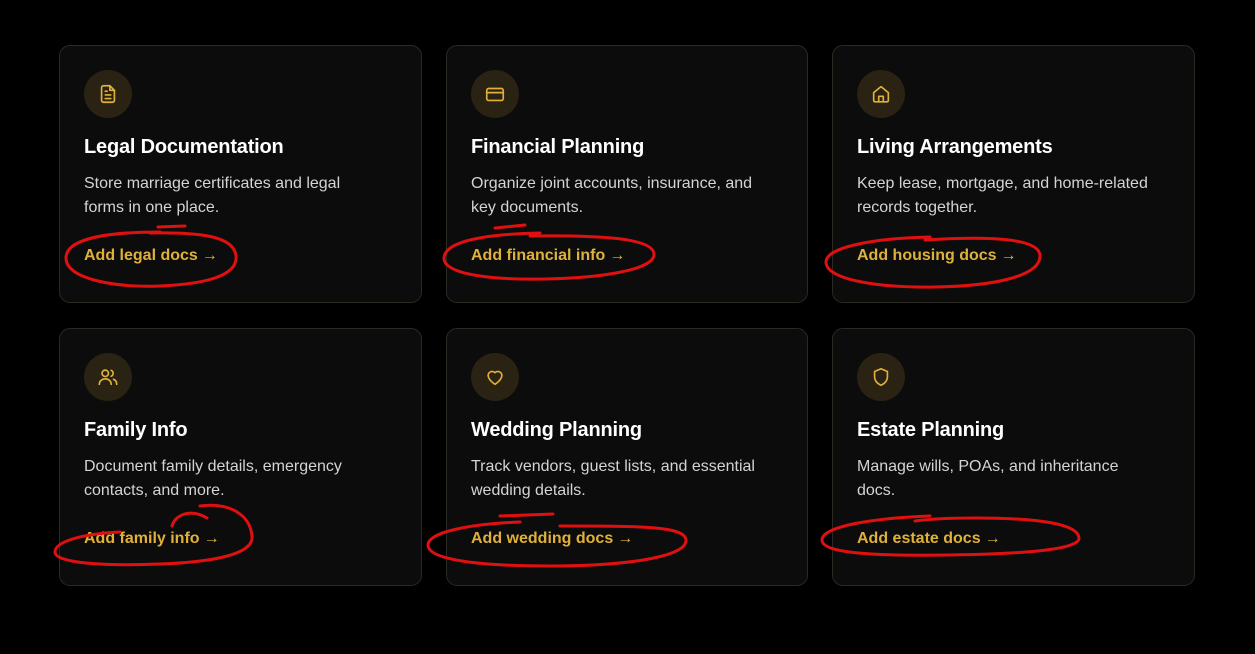 This screenshot has height=654, width=1255. I want to click on action-label: Add estate docs, so click(919, 538).